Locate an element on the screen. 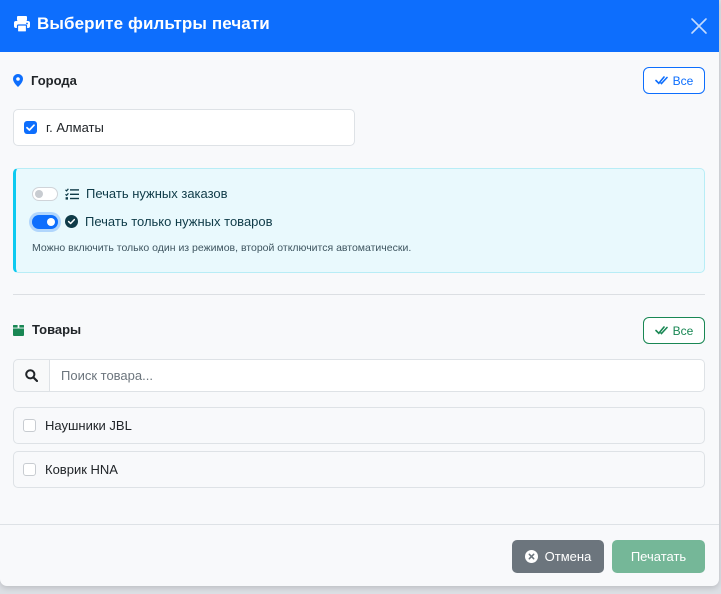 This screenshot has height=594, width=721. print-orders-toggle is located at coordinates (45, 193).